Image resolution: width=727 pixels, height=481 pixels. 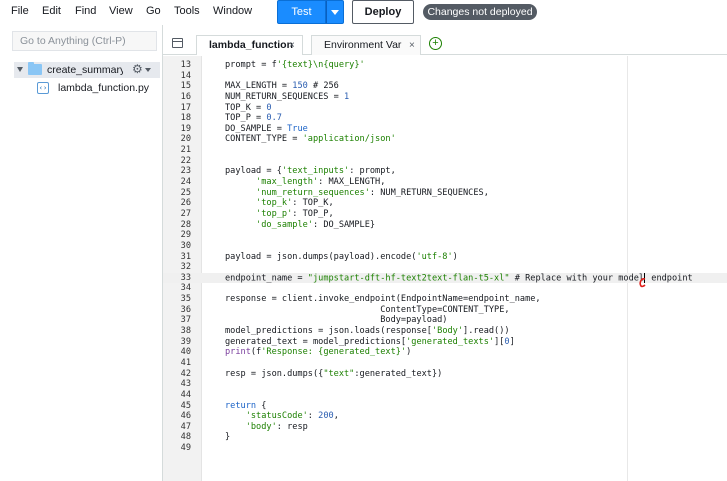 What do you see at coordinates (274, 203) in the screenshot?
I see `code-token: 'top_k'` at bounding box center [274, 203].